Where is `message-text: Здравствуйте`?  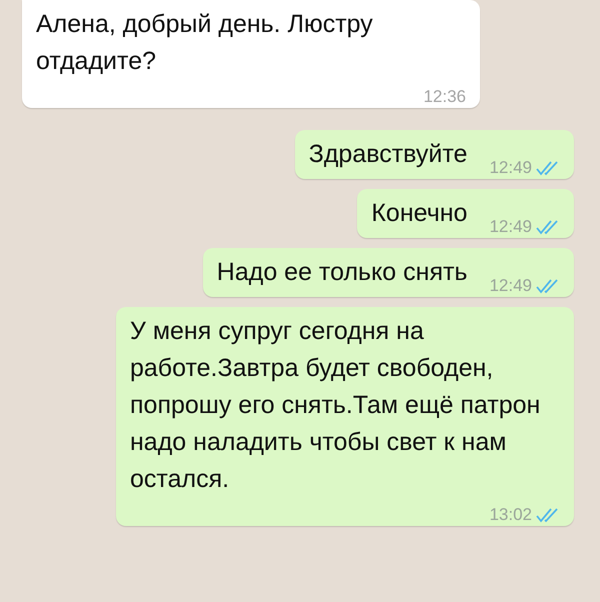
message-text: Здравствуйте is located at coordinates (388, 154).